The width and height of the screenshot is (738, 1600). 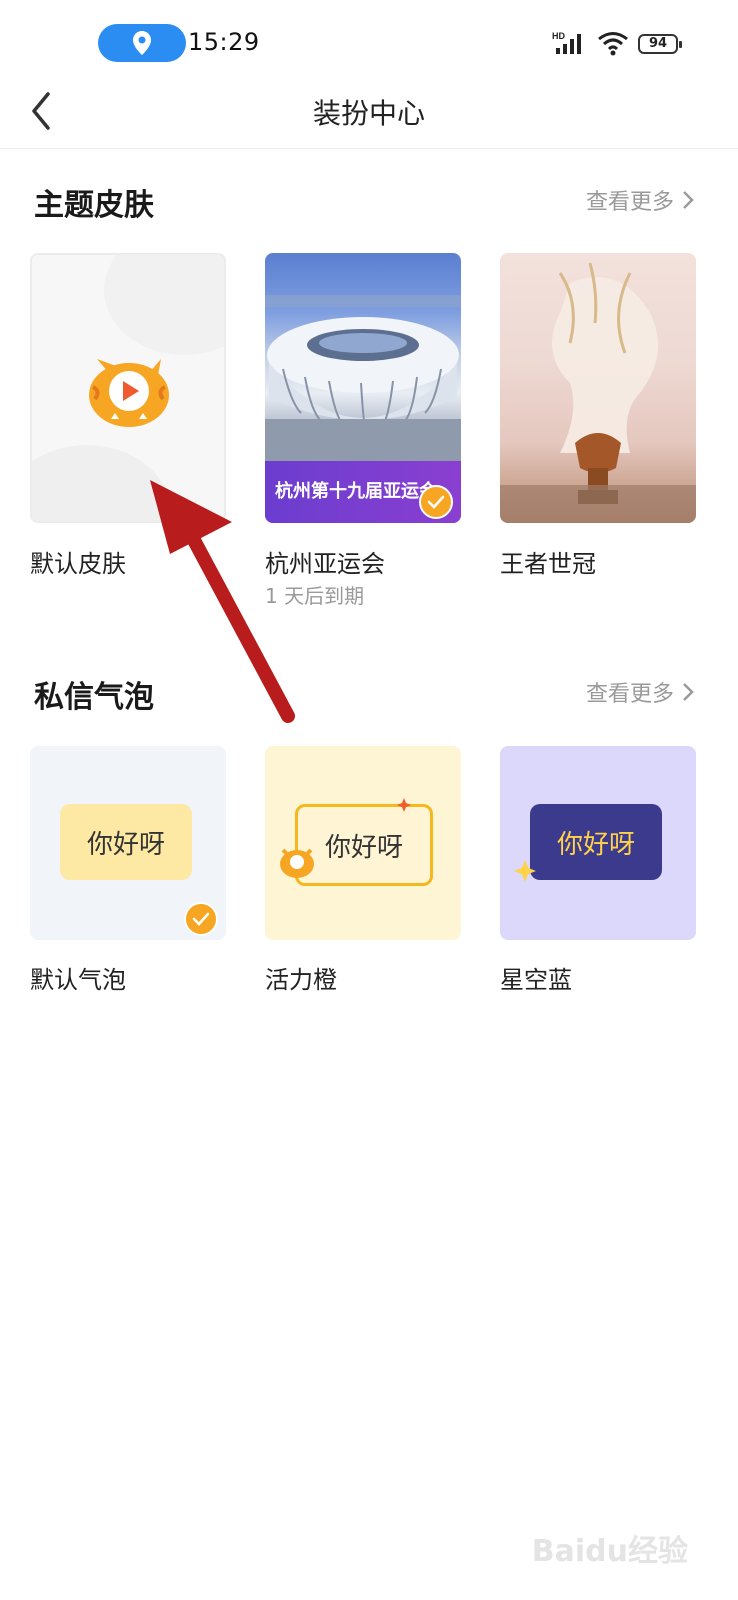 What do you see at coordinates (224, 42) in the screenshot?
I see `status-time: 15:29` at bounding box center [224, 42].